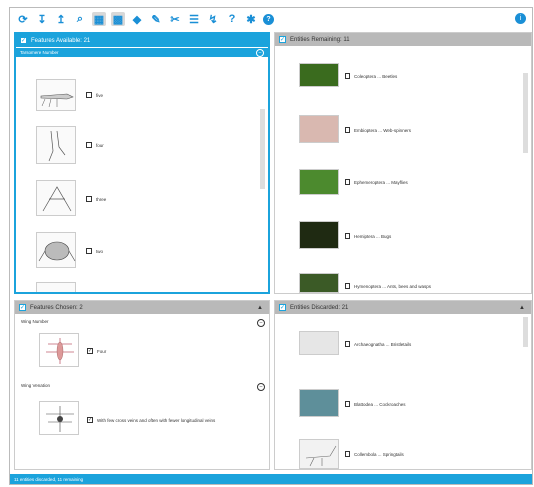  What do you see at coordinates (142, 307) in the screenshot?
I see `features-chosen-header: ✓ Features Chosen: 2 ▲` at bounding box center [142, 307].